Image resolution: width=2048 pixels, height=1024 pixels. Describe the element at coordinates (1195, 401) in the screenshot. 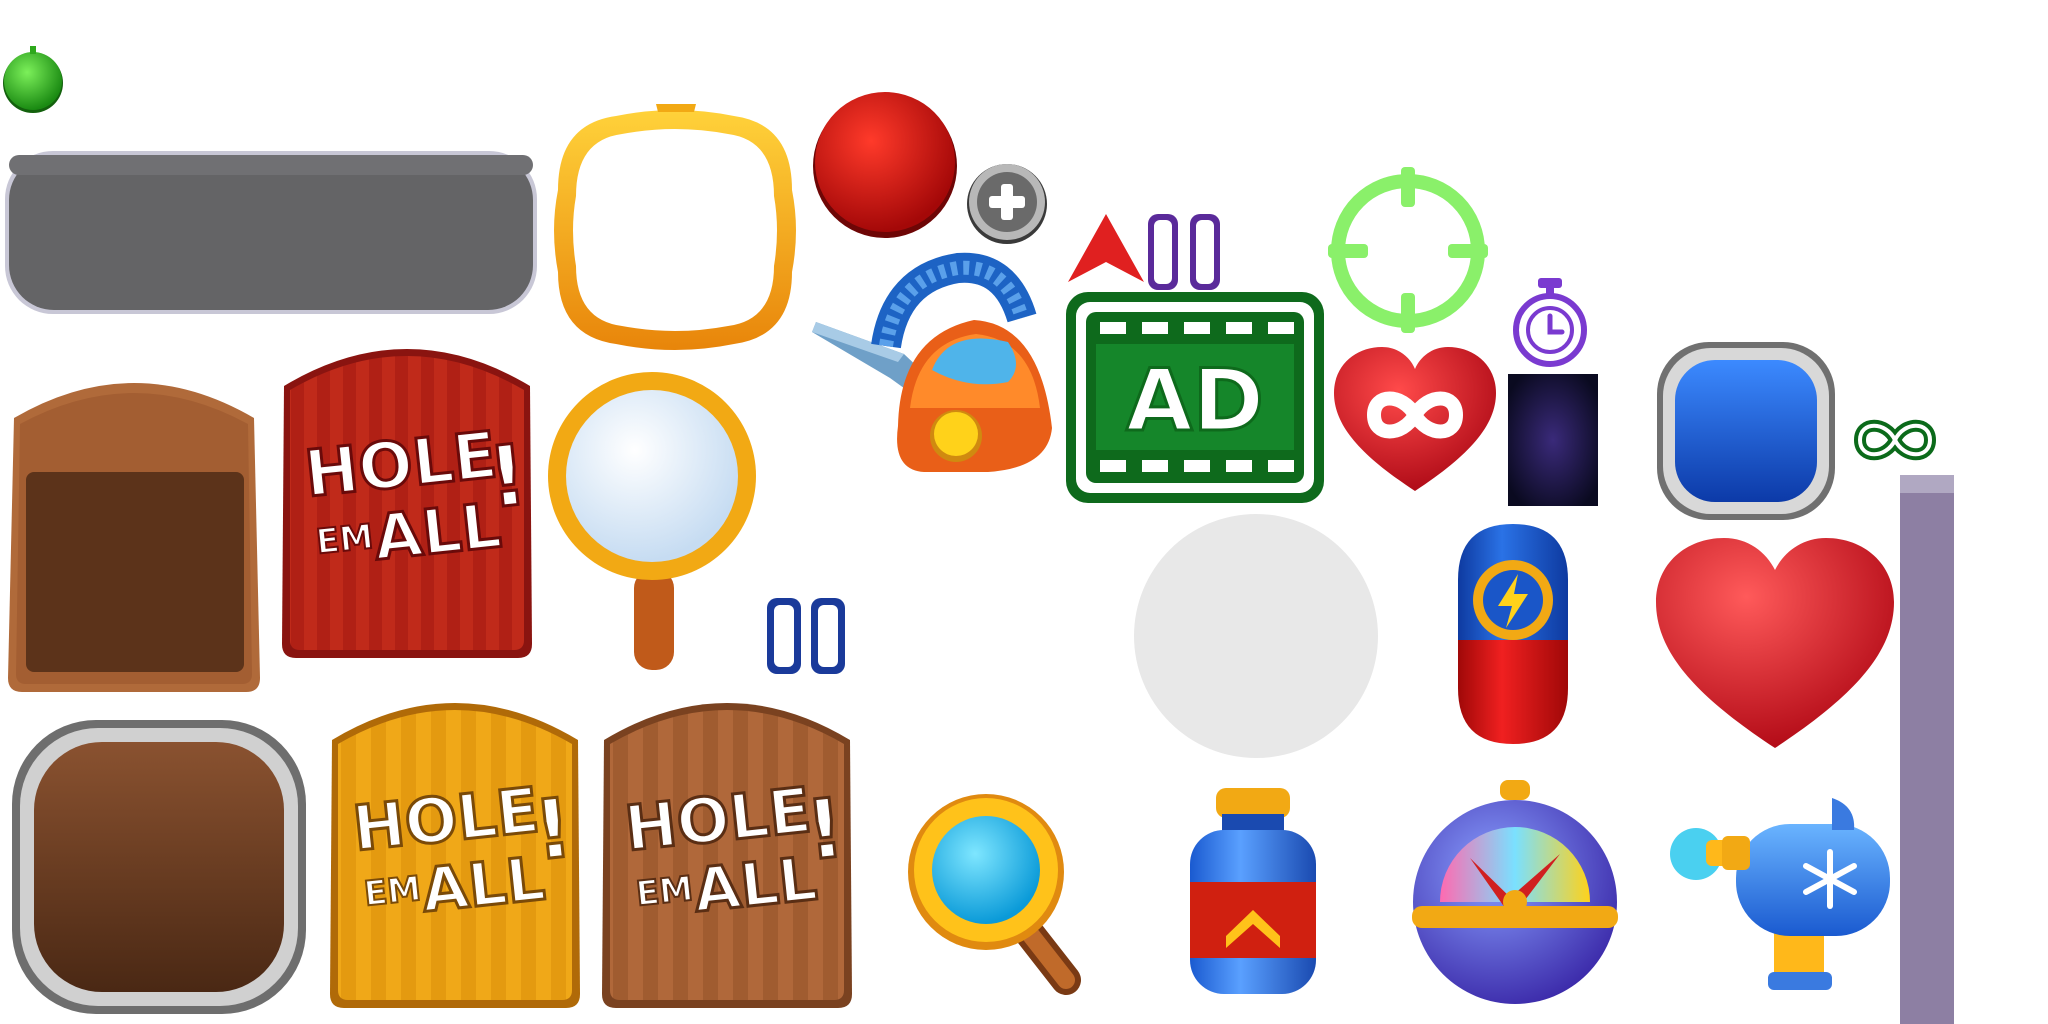

I see `ad-label: AD` at that location.